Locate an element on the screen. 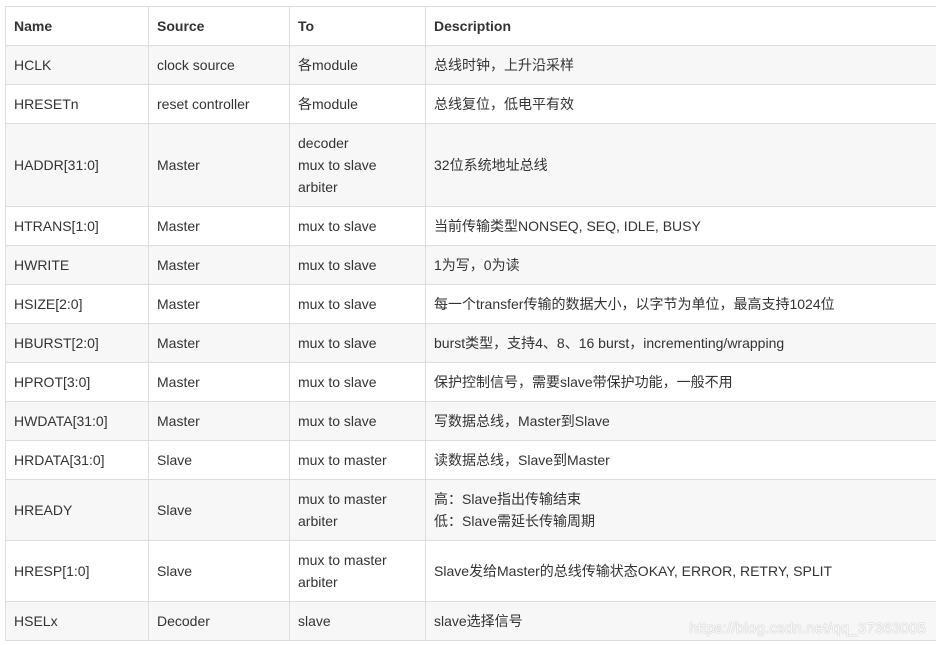  table-row: HRESETn reset controller 各module 总线复位，低电平有效 is located at coordinates (470, 104).